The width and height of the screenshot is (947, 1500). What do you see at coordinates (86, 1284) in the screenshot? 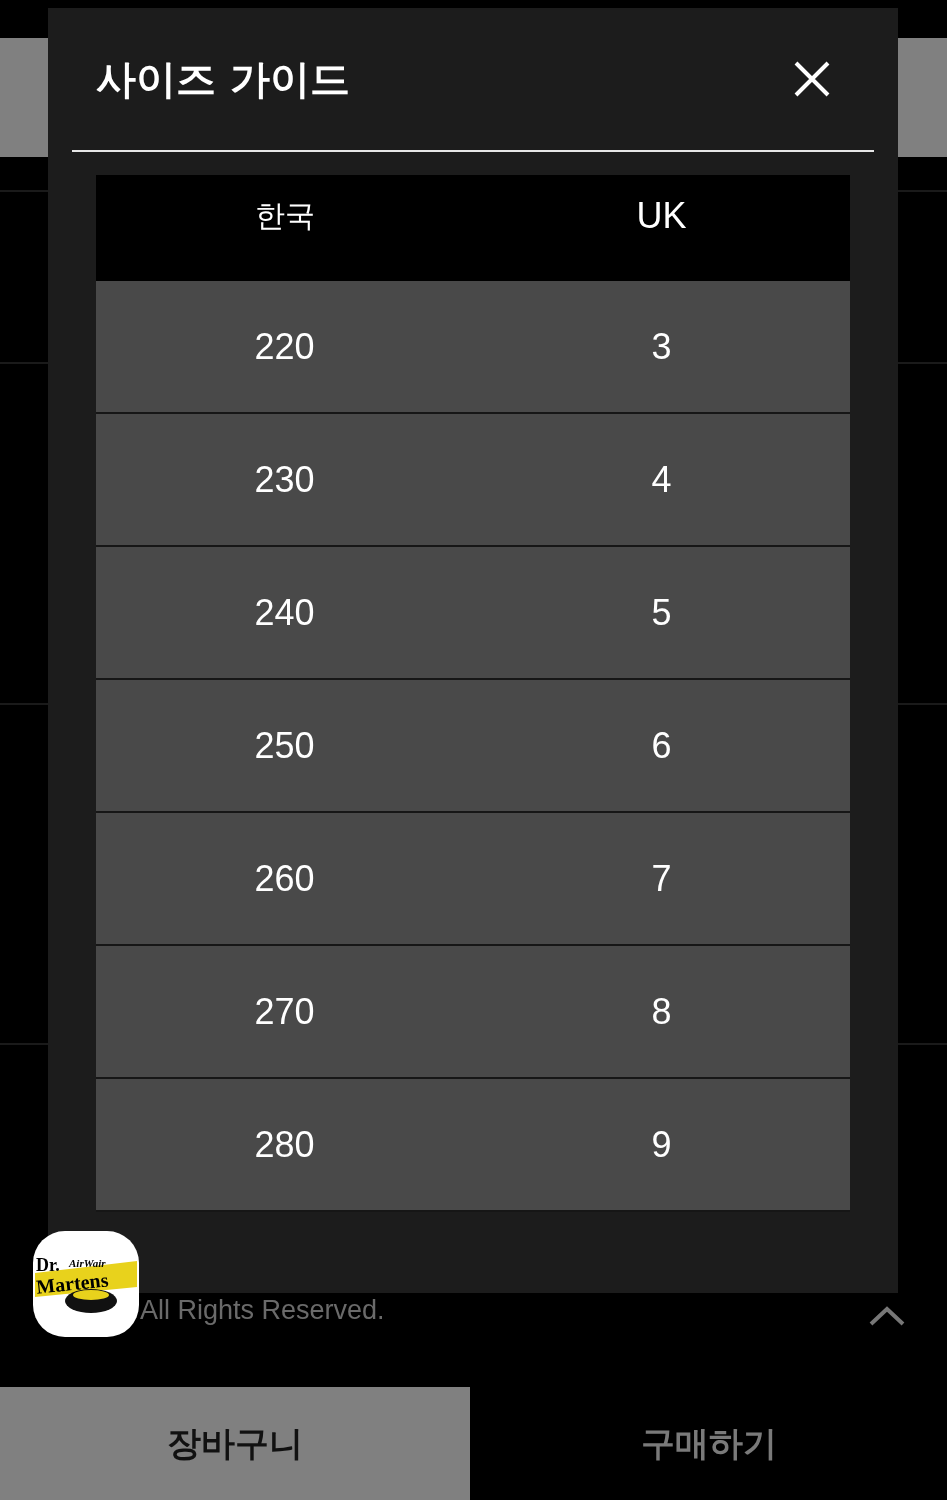
I see `brand-logo: Dr. AirWair Martens` at bounding box center [86, 1284].